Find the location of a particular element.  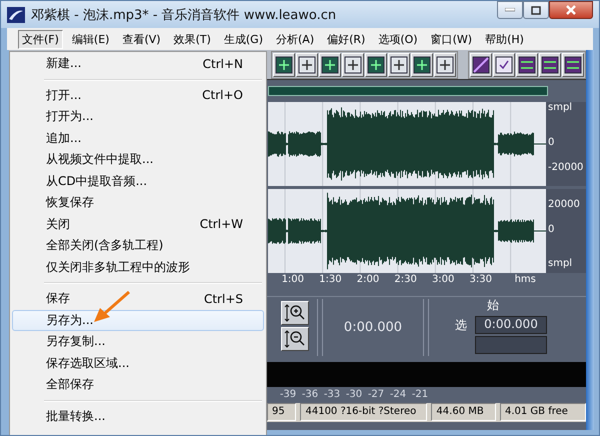

arrow-drawing is located at coordinates (112, 307).